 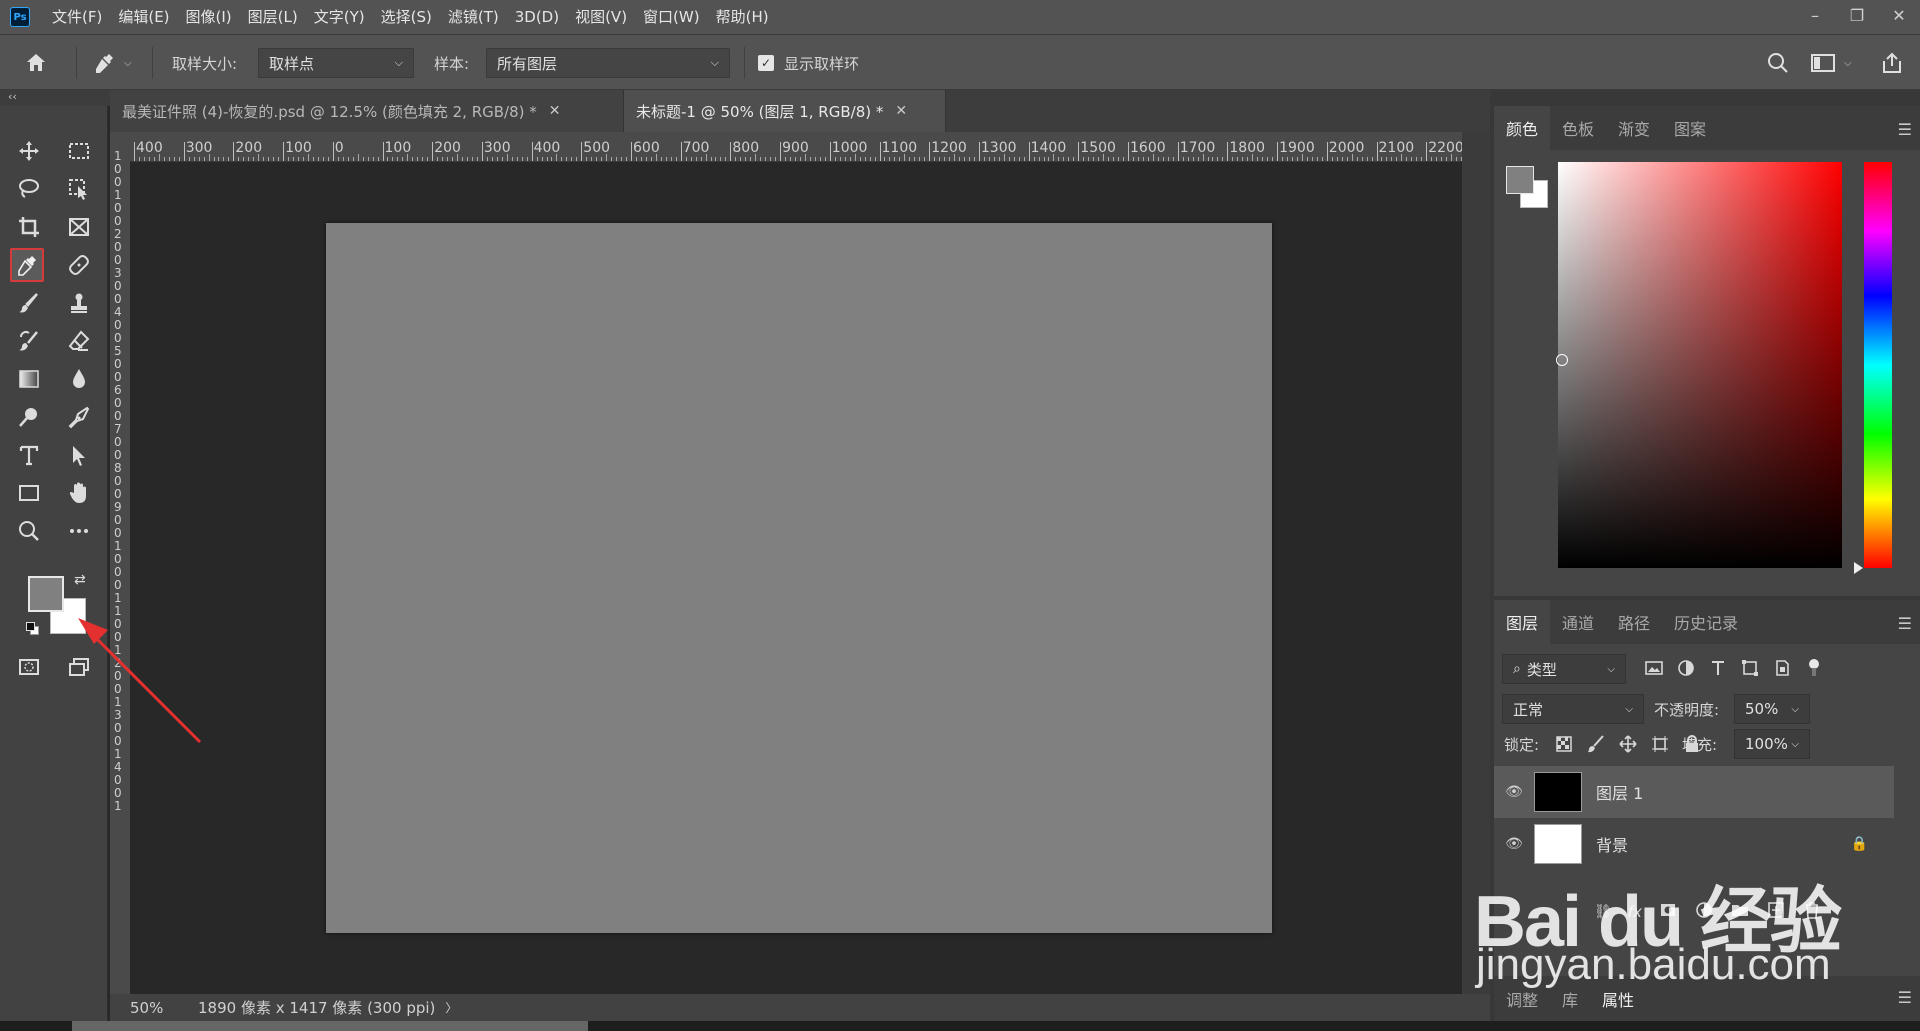 I want to click on tab-layers: 图层, so click(x=1522, y=622).